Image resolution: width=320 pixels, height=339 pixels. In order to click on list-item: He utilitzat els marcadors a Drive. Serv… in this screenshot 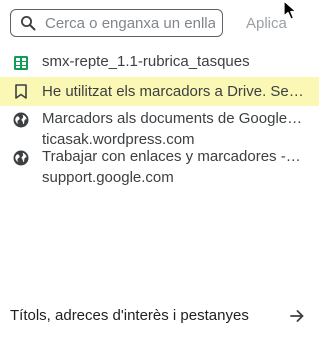, I will do `click(159, 91)`.